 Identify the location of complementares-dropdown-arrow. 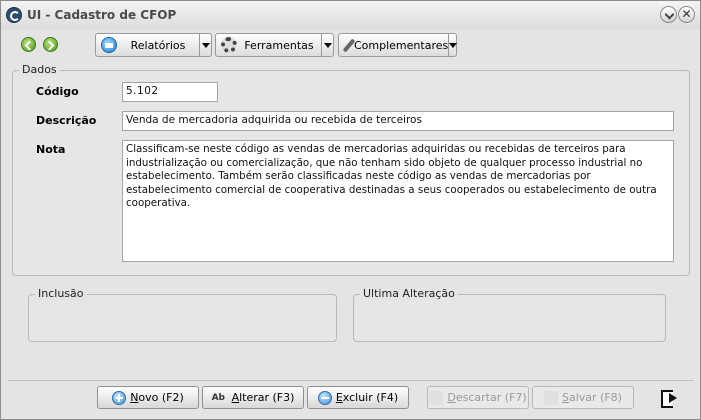
(452, 45).